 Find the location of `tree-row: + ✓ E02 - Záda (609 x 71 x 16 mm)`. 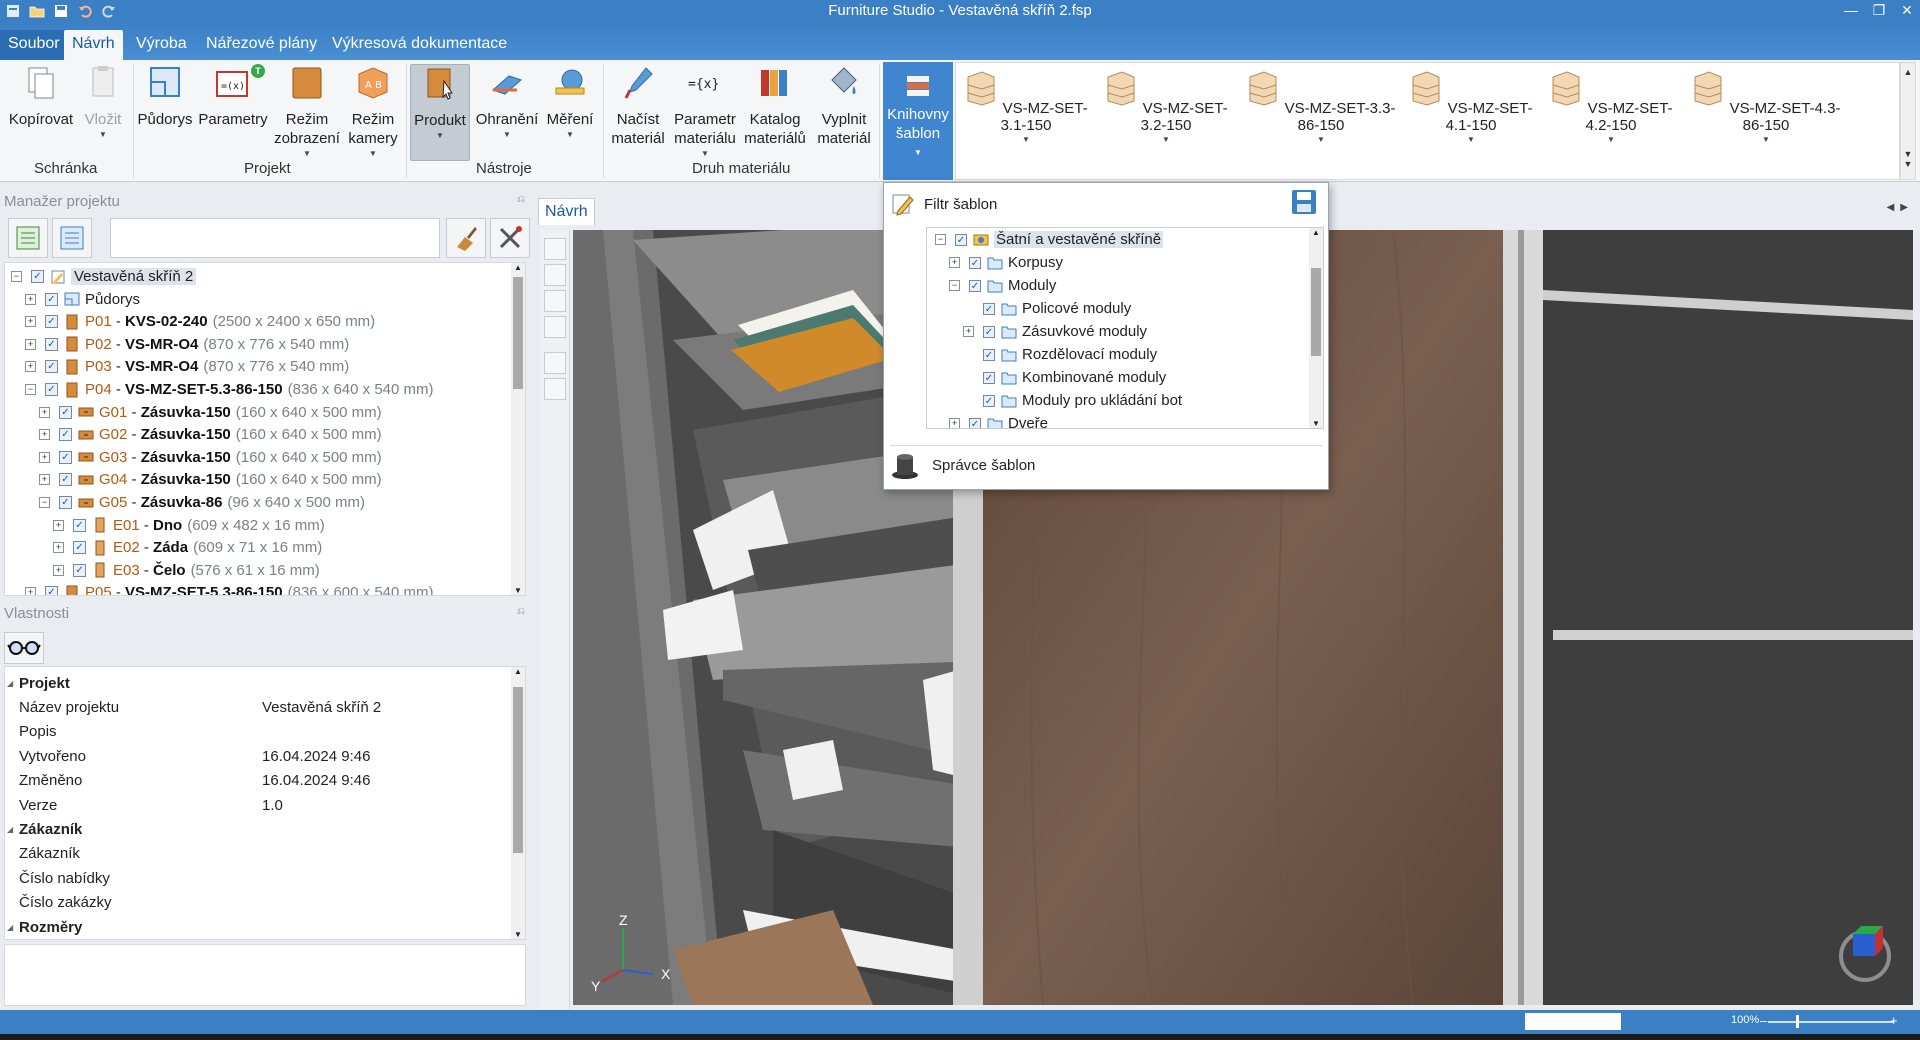

tree-row: + ✓ E02 - Záda (609 x 71 x 16 mm) is located at coordinates (187, 547).